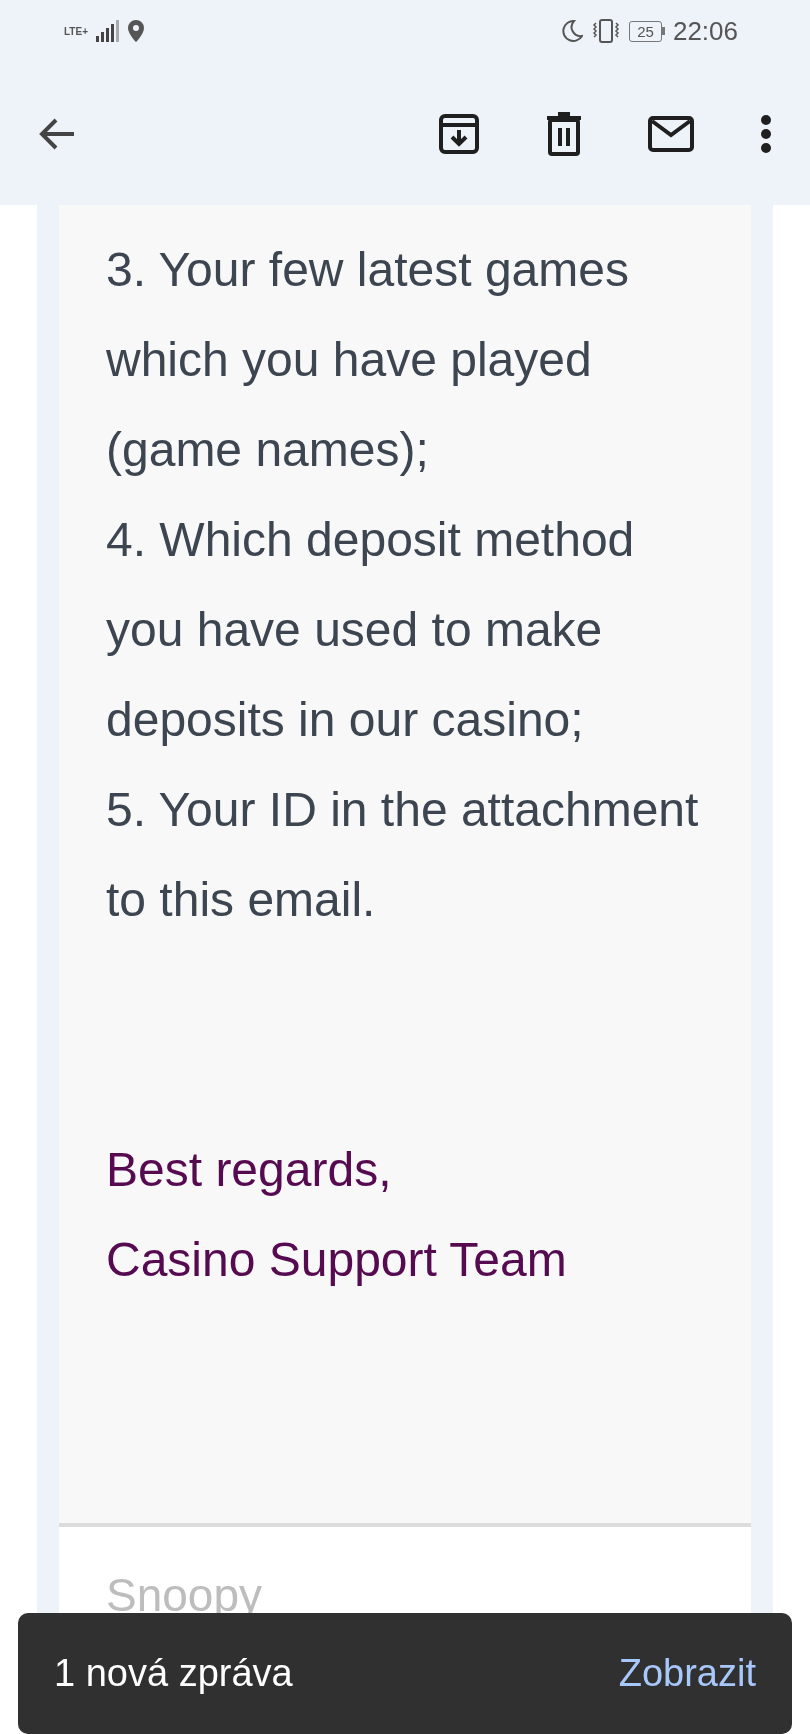 This screenshot has height=1734, width=810. I want to click on more-options-button, so click(766, 133).